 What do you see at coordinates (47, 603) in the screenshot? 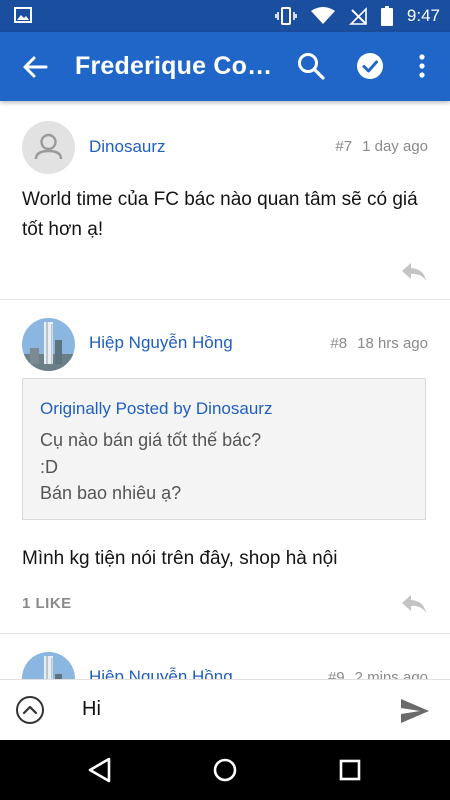
I see `like-count: 1 LIKE` at bounding box center [47, 603].